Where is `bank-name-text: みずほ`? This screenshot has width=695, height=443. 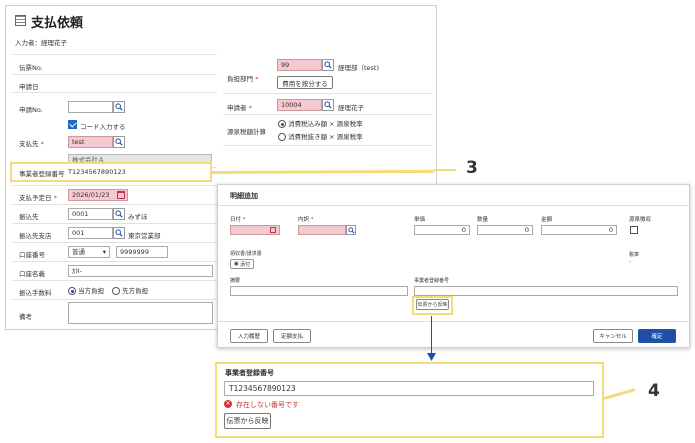 bank-name-text: みずほ is located at coordinates (138, 217).